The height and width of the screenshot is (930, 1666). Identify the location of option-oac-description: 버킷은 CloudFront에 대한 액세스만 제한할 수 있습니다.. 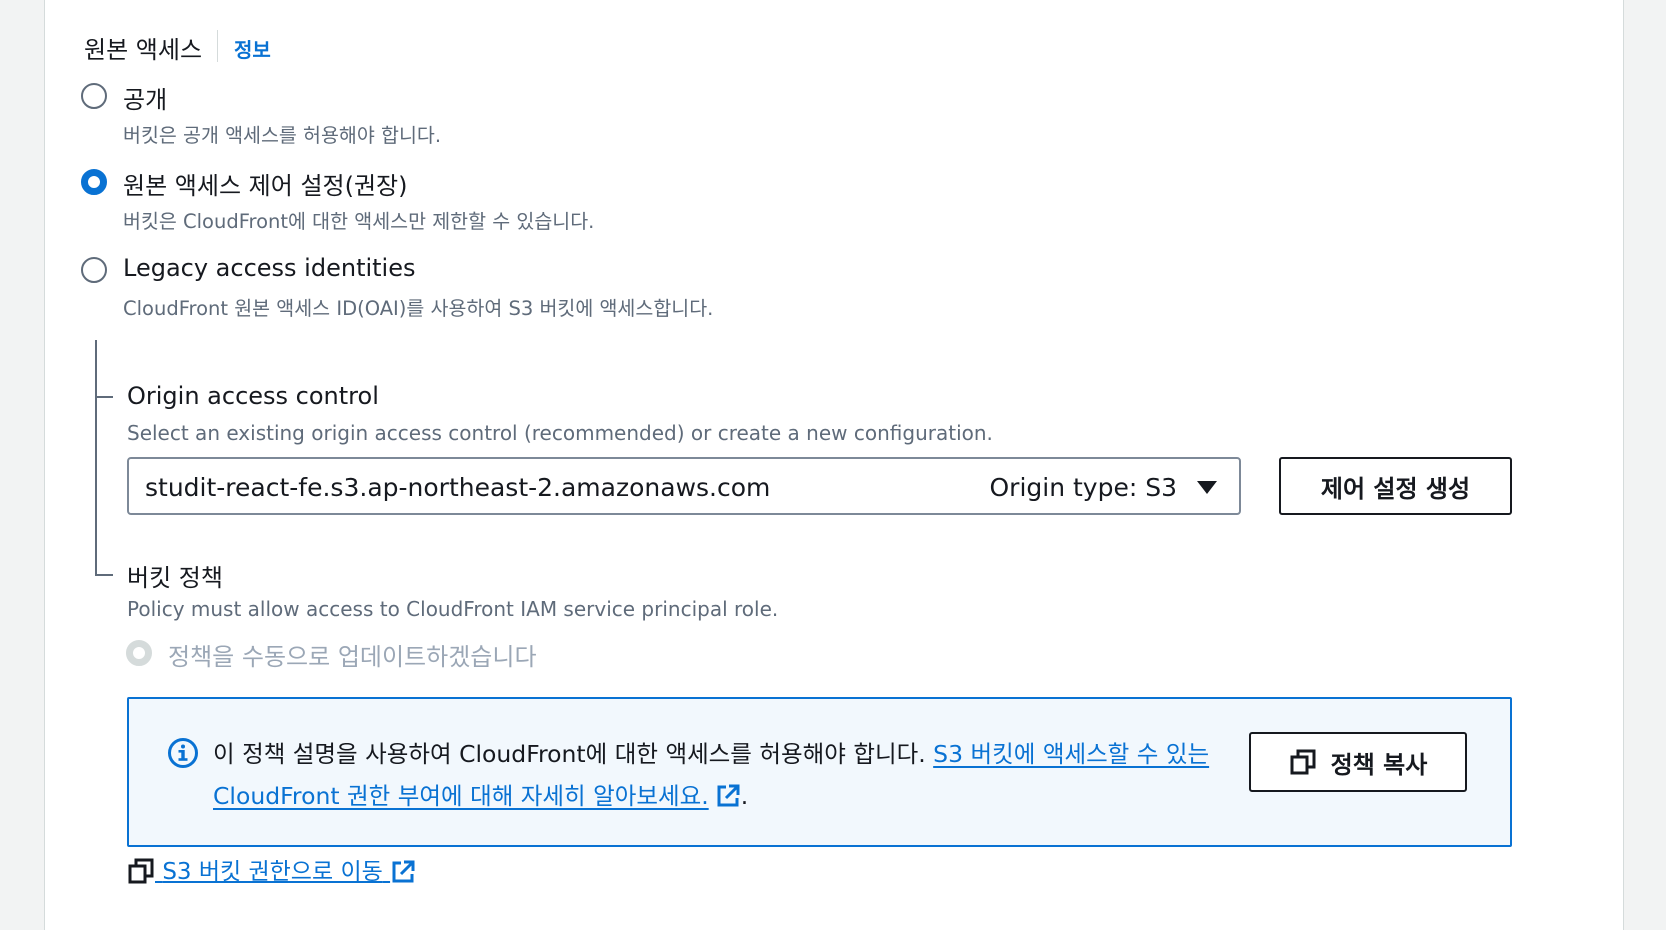
(359, 221).